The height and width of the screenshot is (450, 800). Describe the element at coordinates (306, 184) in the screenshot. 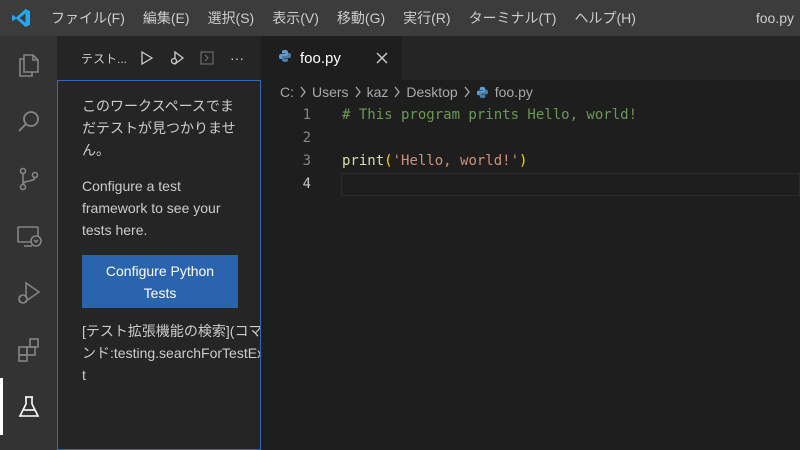

I see `line-number: 4` at that location.